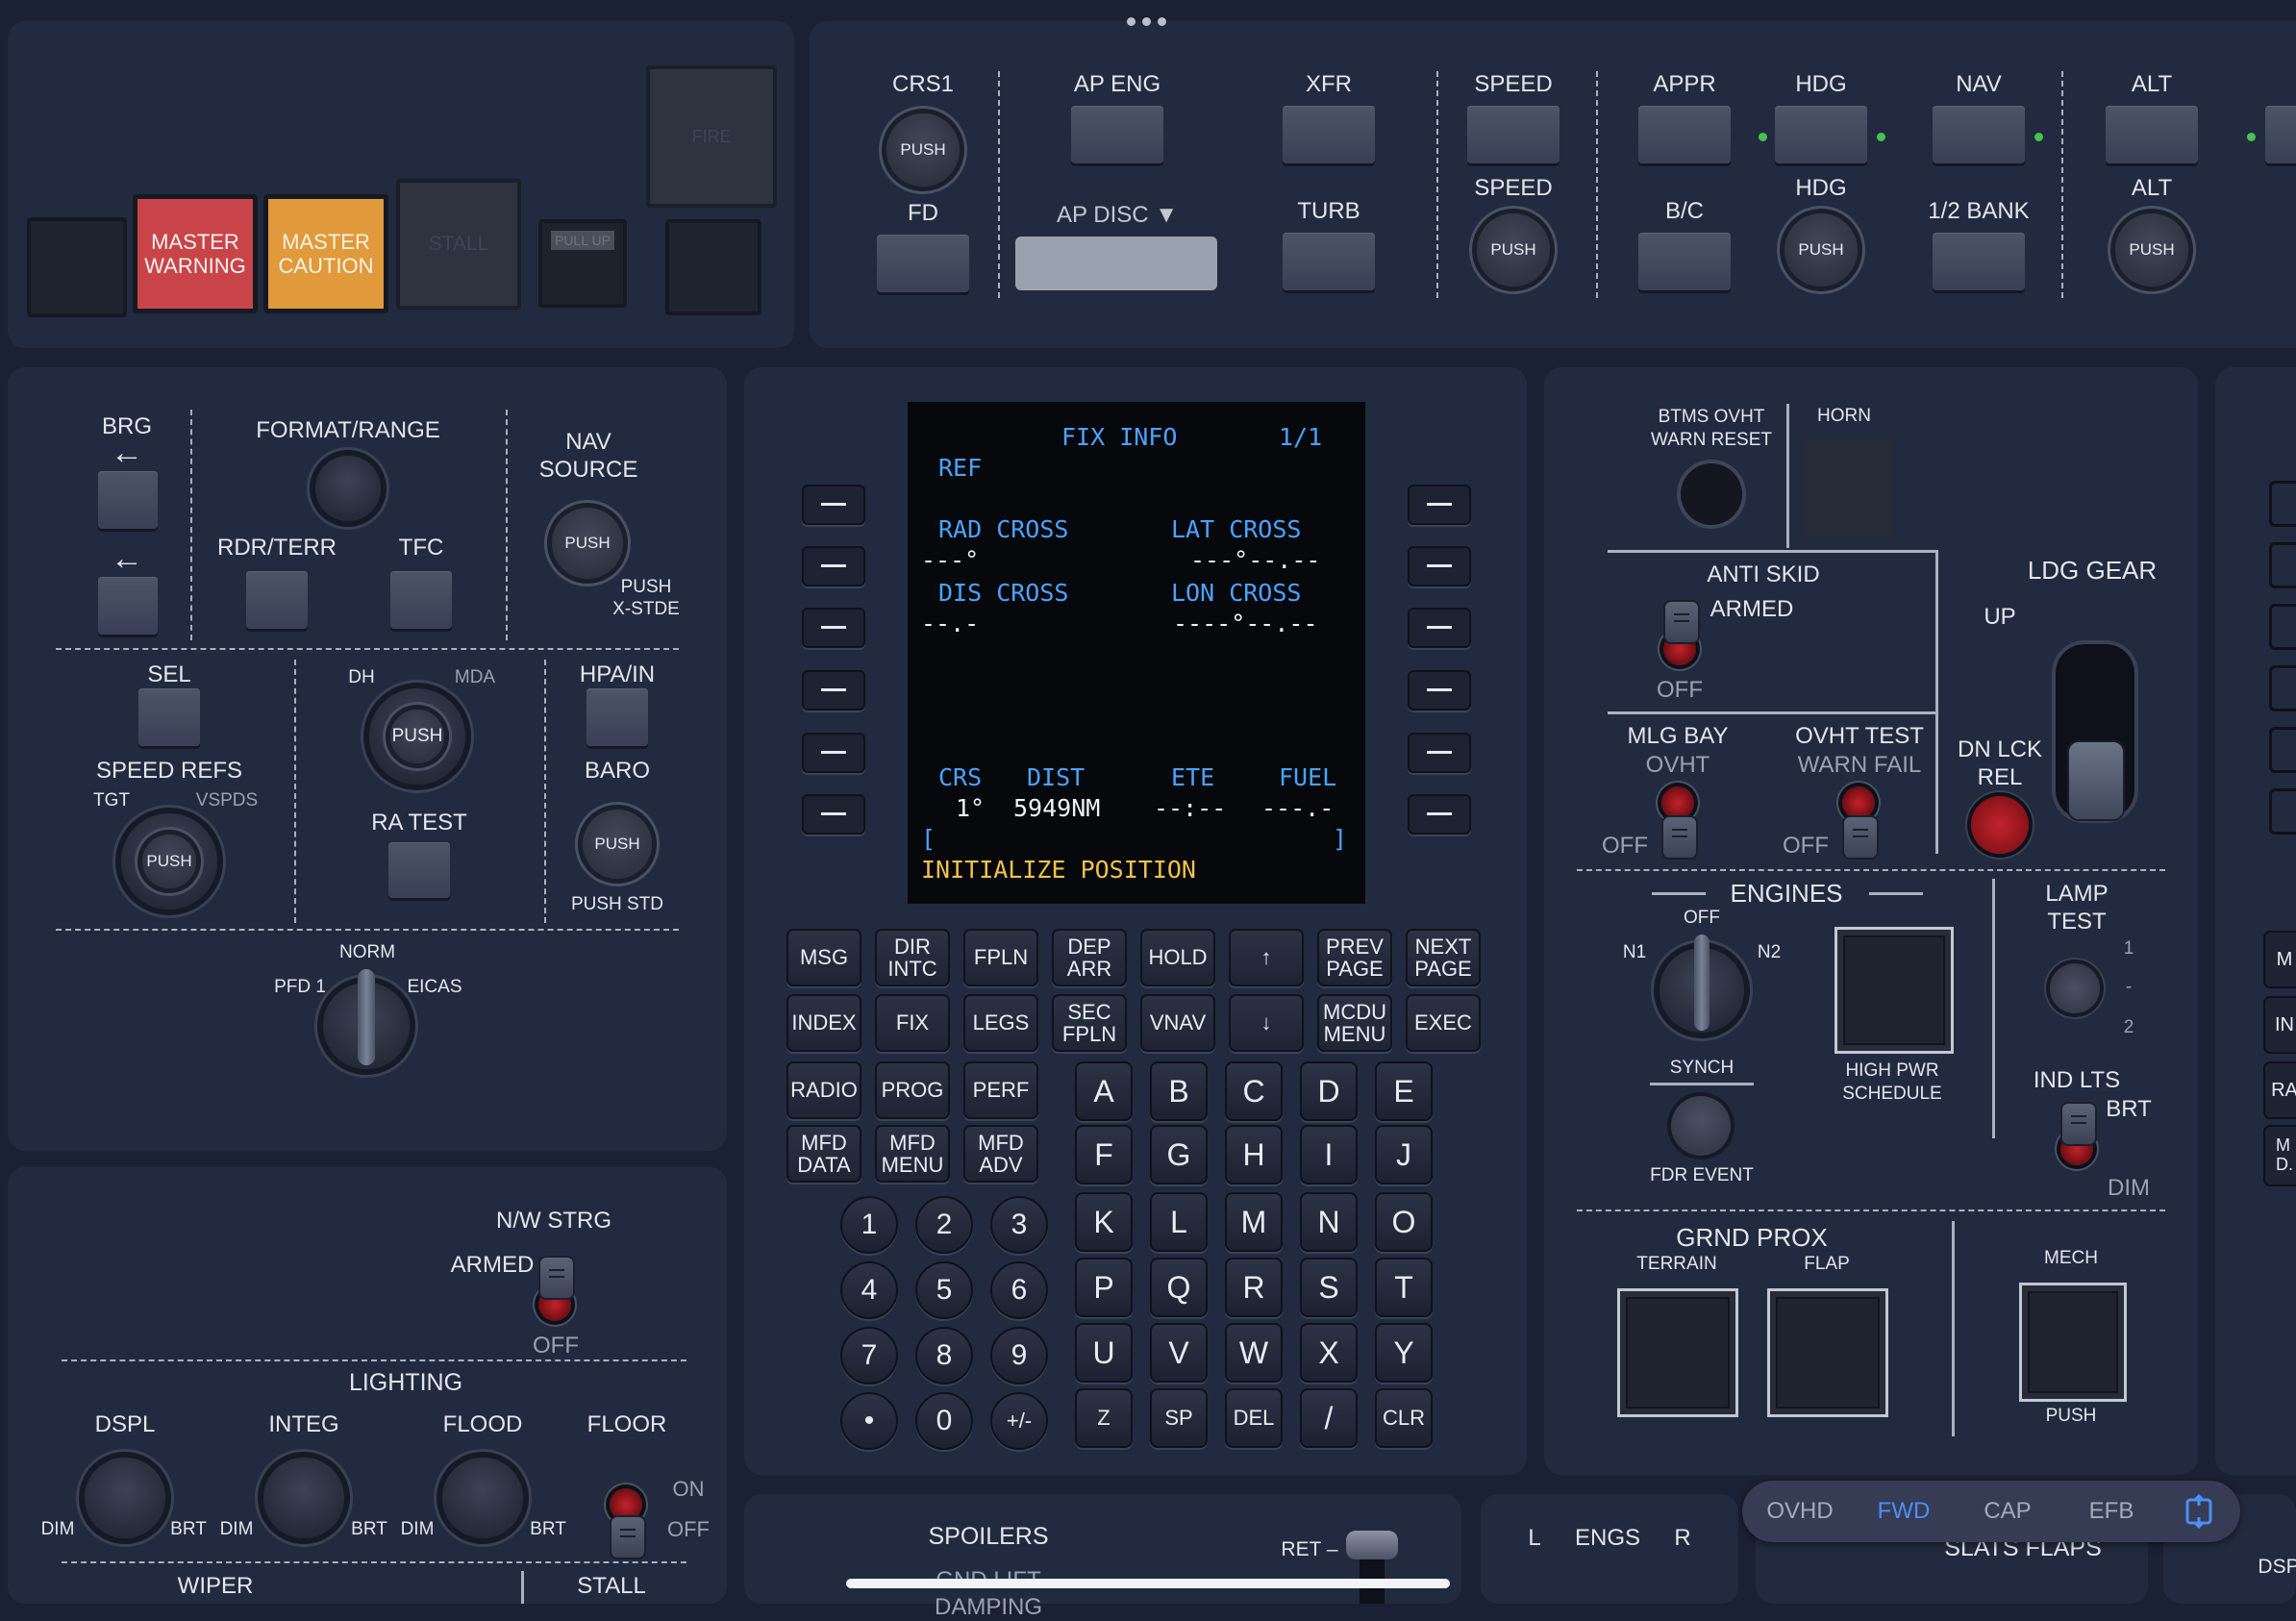  Describe the element at coordinates (1979, 261) in the screenshot. I see `half-bank-button` at that location.